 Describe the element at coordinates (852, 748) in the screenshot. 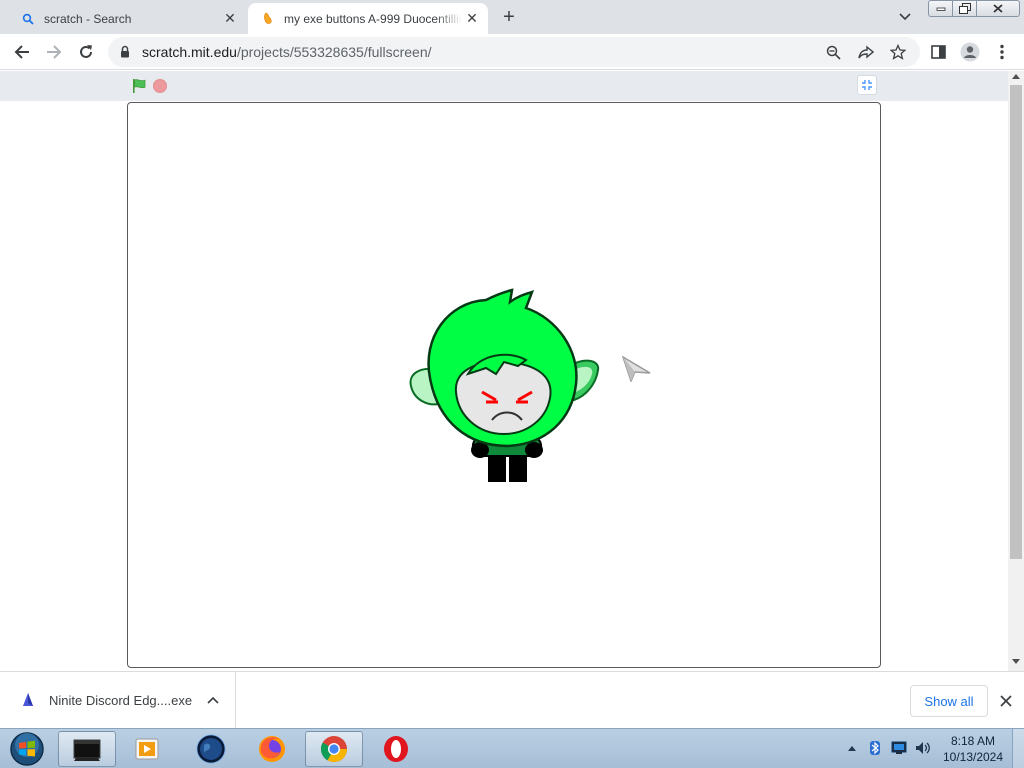

I see `show-hidden-icons-icon` at that location.